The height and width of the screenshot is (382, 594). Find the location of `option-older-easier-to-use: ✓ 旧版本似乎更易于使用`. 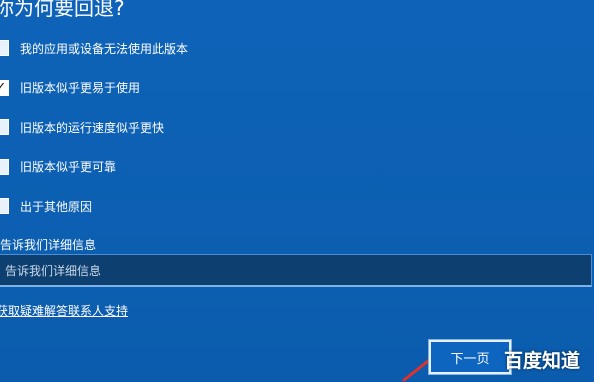

option-older-easier-to-use: ✓ 旧版本似乎更易于使用 is located at coordinates (94, 88).